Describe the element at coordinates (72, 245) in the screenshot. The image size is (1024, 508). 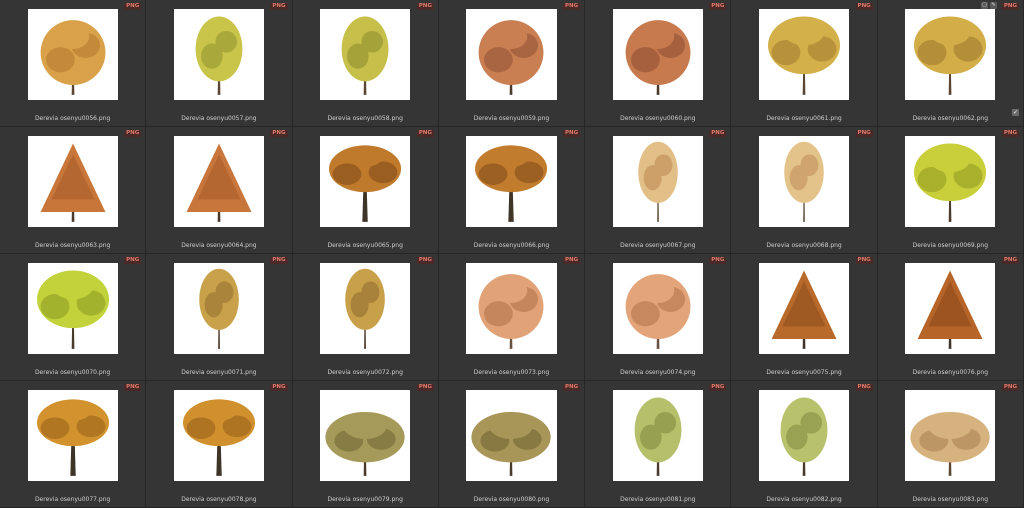
I see `file-name: Derevia osenyu0063.png` at that location.